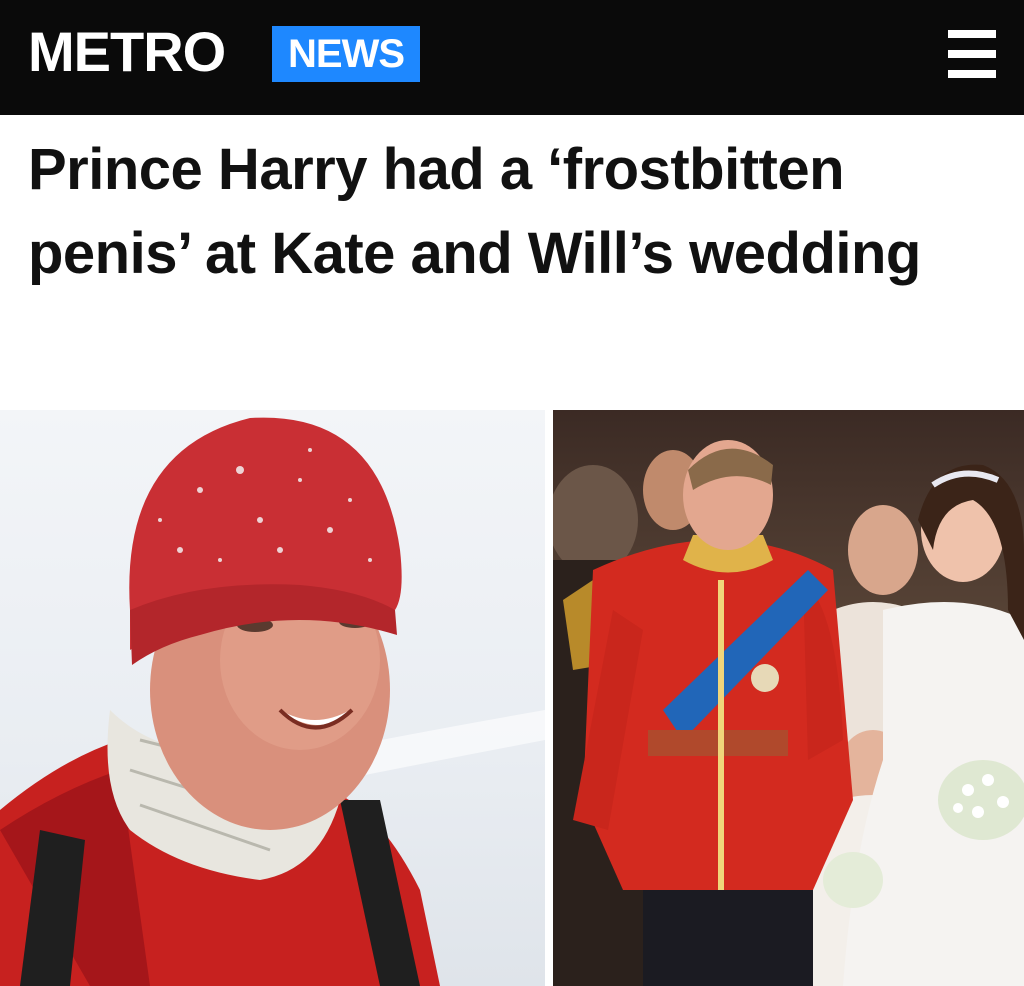  Describe the element at coordinates (127, 52) in the screenshot. I see `metro-logo: METRO` at that location.